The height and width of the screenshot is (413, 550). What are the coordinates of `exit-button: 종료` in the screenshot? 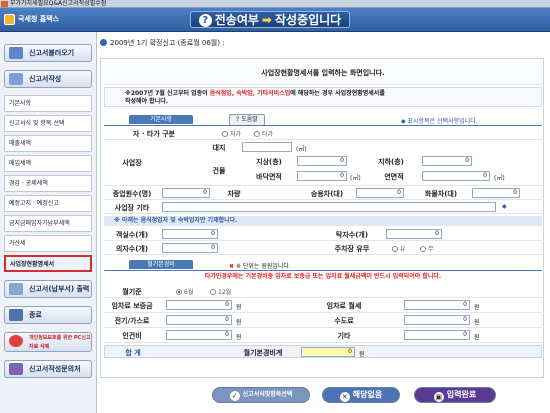 It's located at (48, 315).